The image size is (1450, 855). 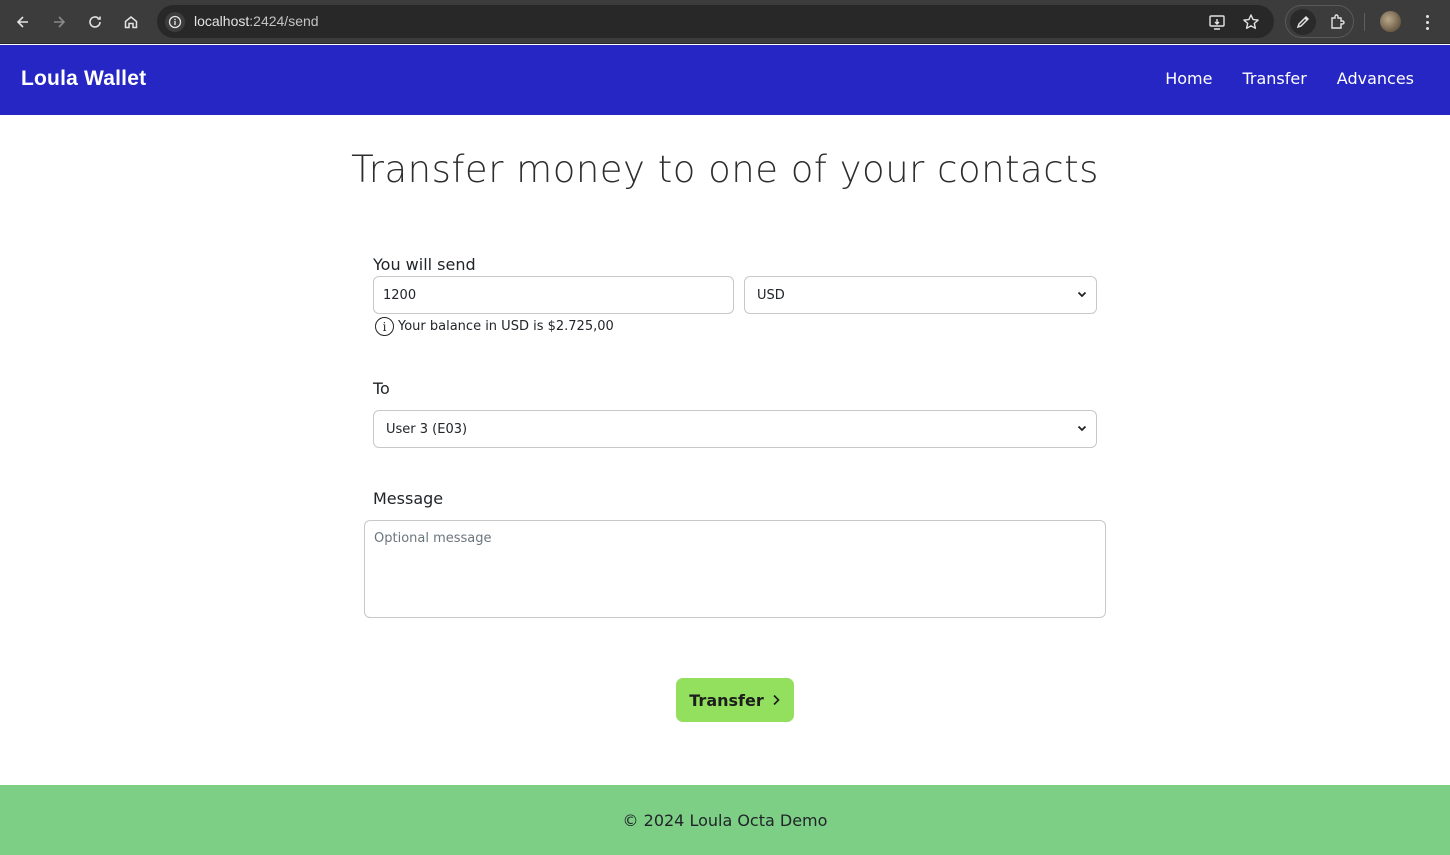 What do you see at coordinates (222, 21) in the screenshot?
I see `url-host: localhost` at bounding box center [222, 21].